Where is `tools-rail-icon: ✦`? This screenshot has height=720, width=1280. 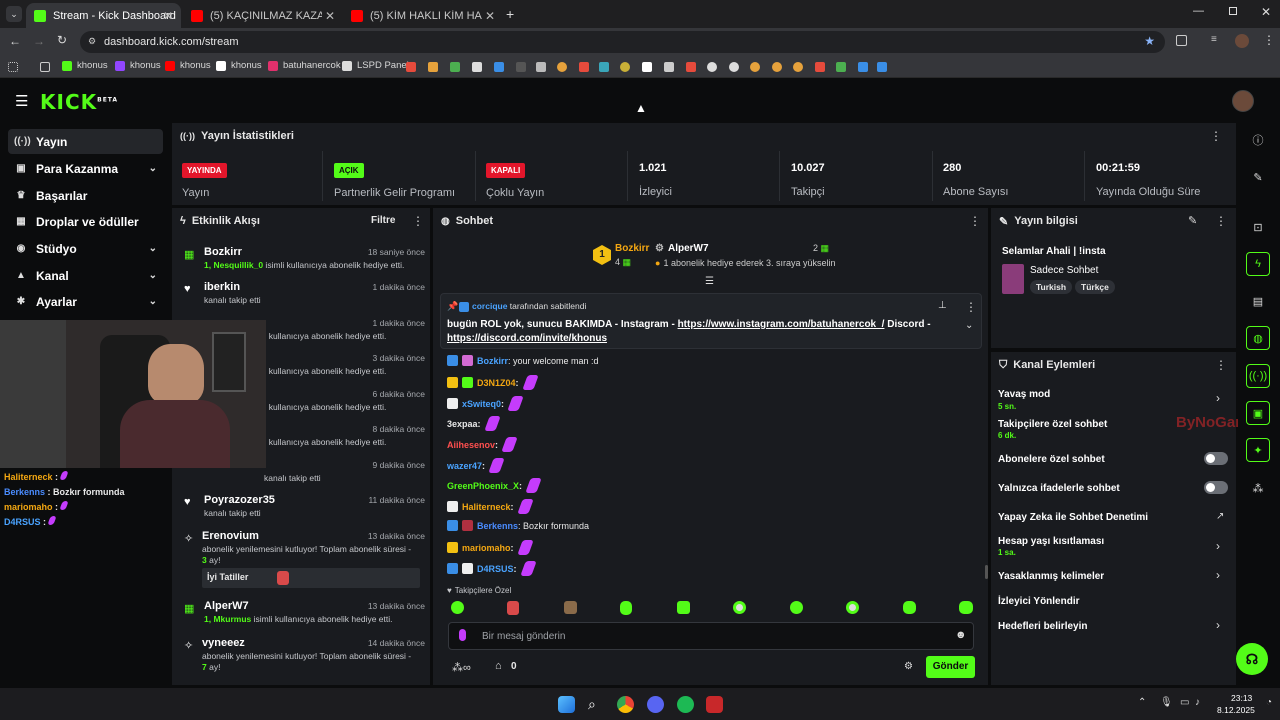 tools-rail-icon: ✦ is located at coordinates (1258, 450).